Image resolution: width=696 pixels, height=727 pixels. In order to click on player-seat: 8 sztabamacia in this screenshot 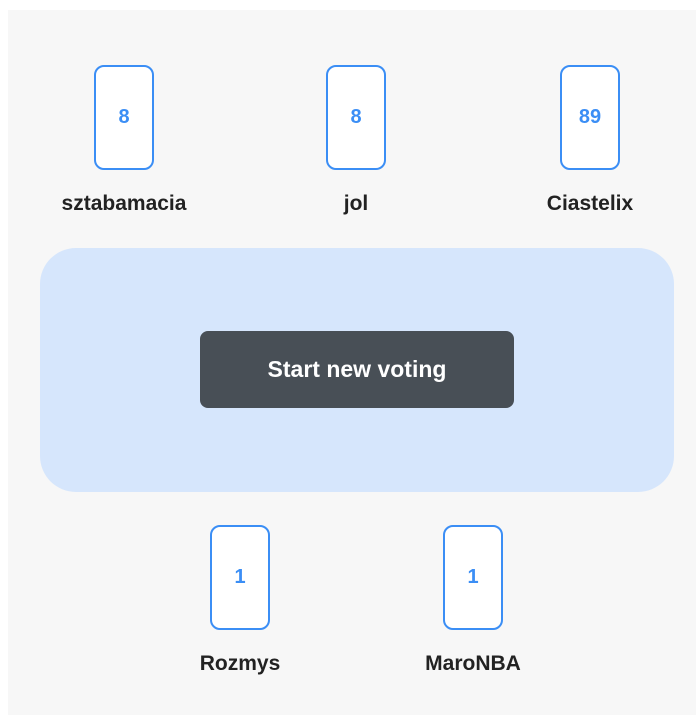, I will do `click(124, 140)`.